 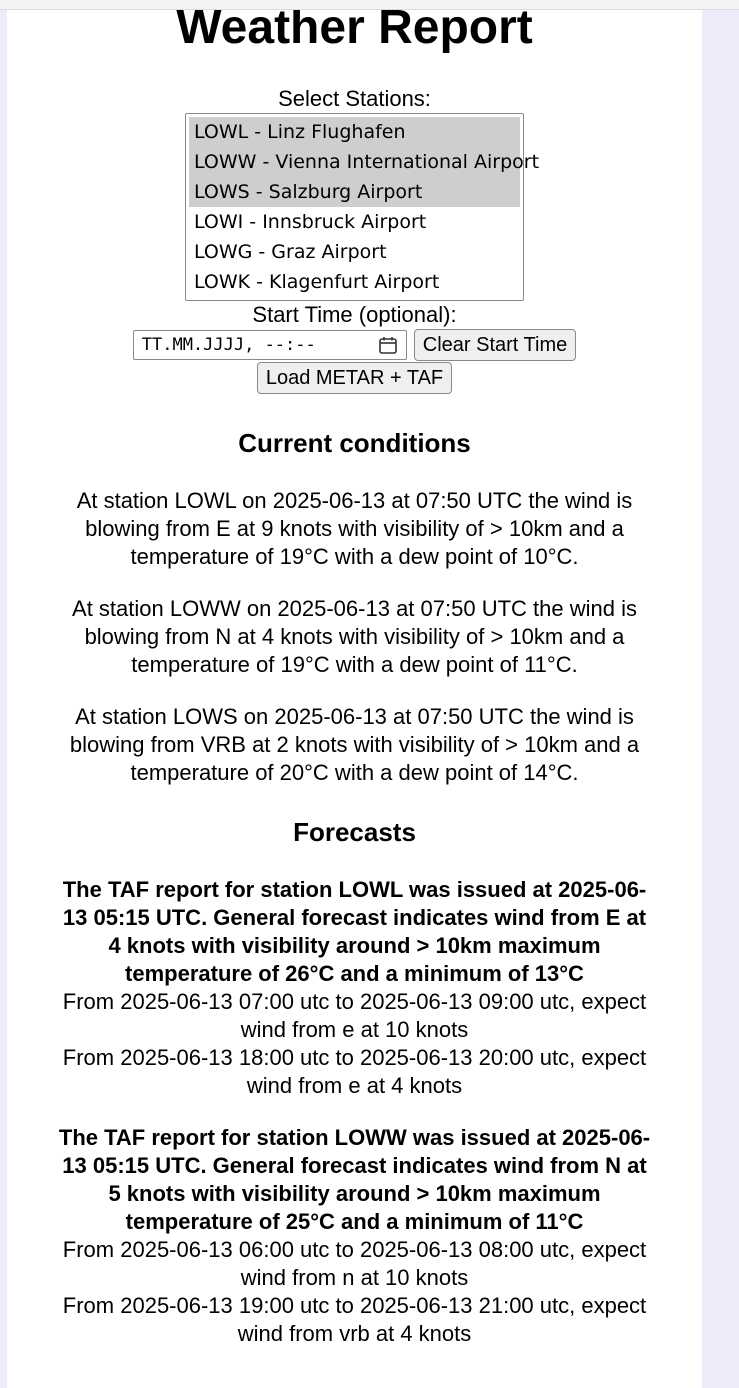 What do you see at coordinates (369, 5) in the screenshot?
I see `browser-top-bar` at bounding box center [369, 5].